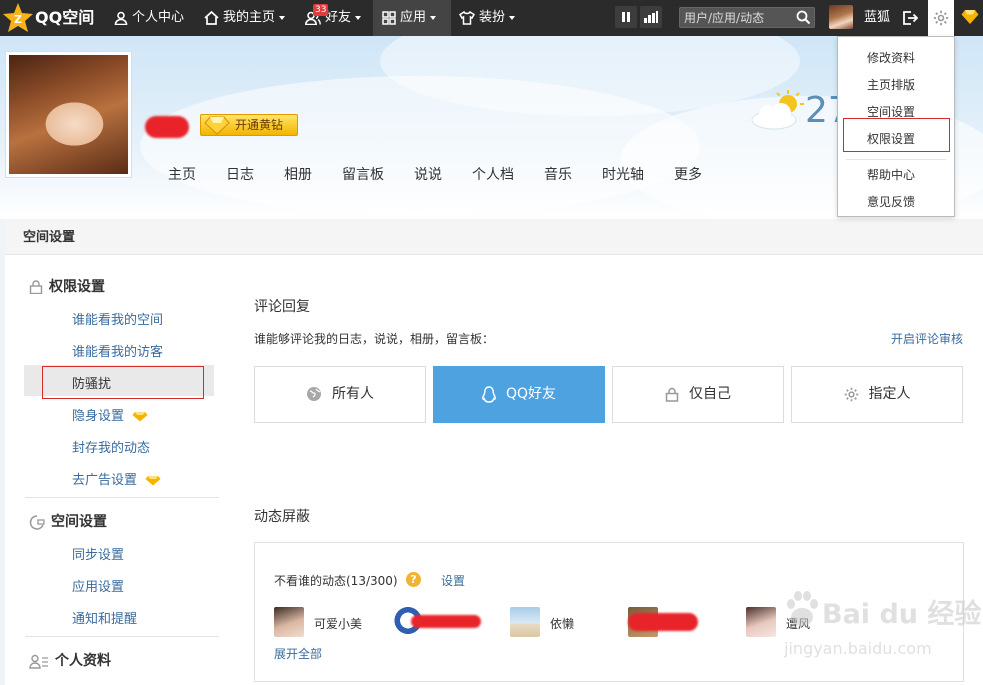 This screenshot has height=685, width=983. I want to click on avatar, so click(841, 17).